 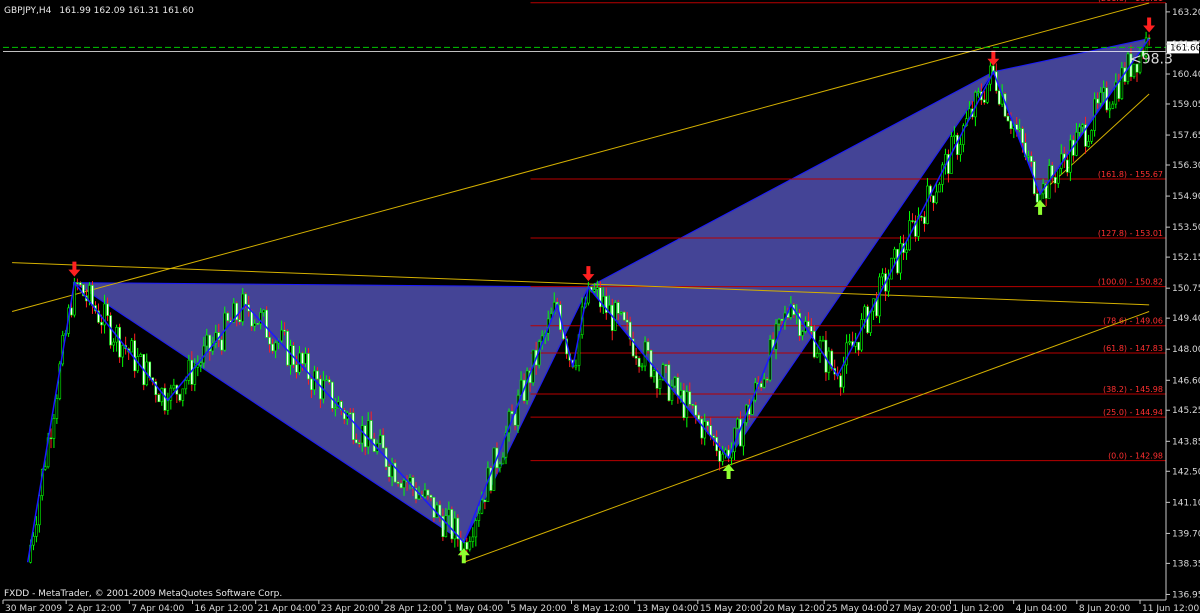 What do you see at coordinates (602, 608) in the screenshot?
I see `x-tick-label-9: 8 May 12:00` at bounding box center [602, 608].